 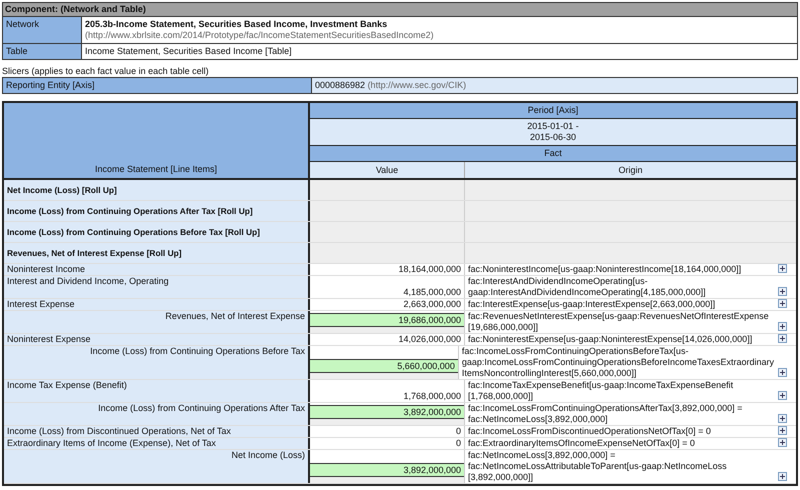 I want to click on slicer-axis-label: Reporting Entity [Axis], so click(x=157, y=85).